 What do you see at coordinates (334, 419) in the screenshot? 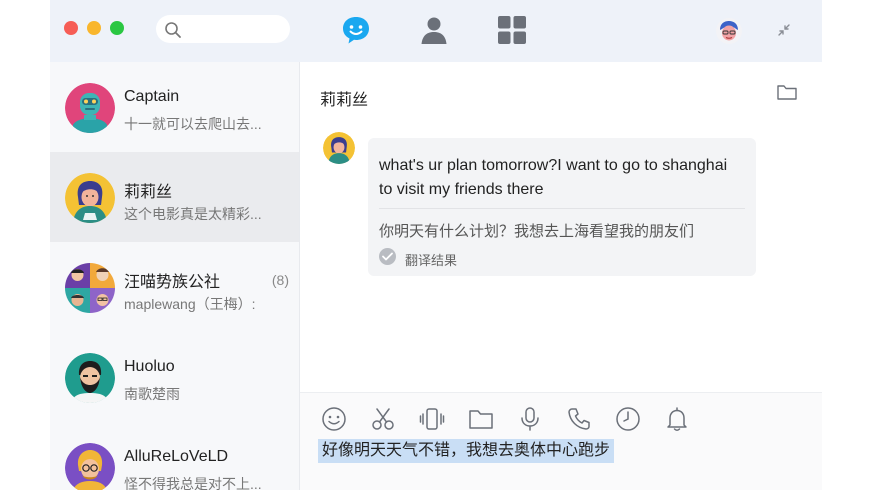
I see `emoji-icon` at bounding box center [334, 419].